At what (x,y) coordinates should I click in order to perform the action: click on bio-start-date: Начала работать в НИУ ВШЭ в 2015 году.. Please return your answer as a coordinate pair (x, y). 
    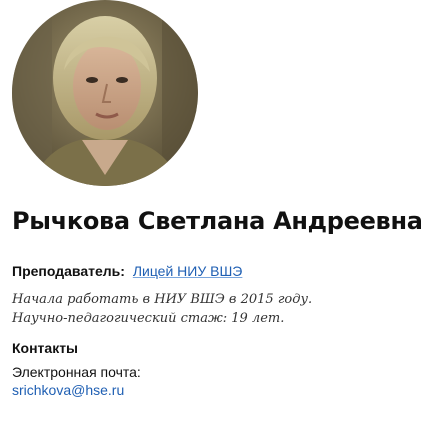
    Looking at the image, I should click on (162, 299).